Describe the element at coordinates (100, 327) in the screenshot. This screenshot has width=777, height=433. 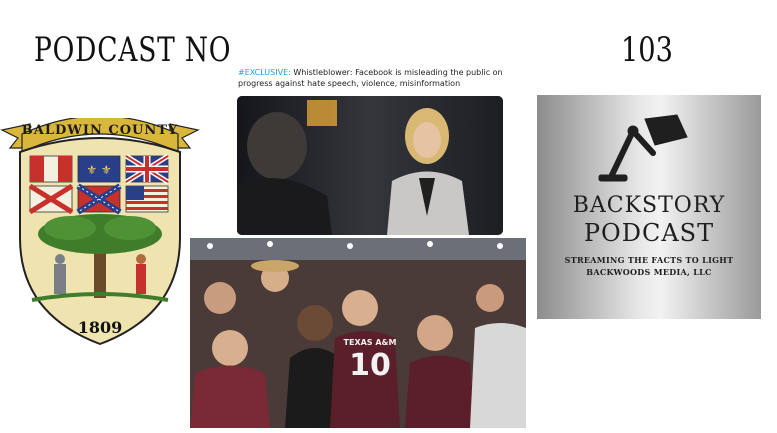
I see `seal-year: 1809` at that location.